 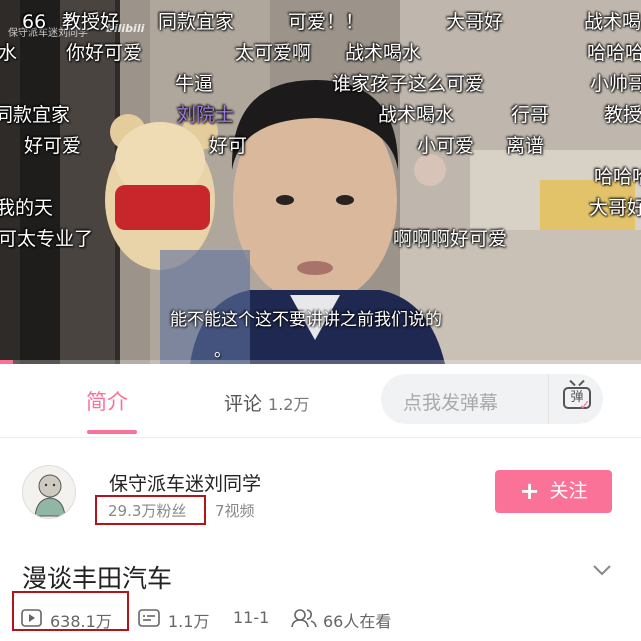 I want to click on danmaku-comment: 可太专业了, so click(x=47, y=239).